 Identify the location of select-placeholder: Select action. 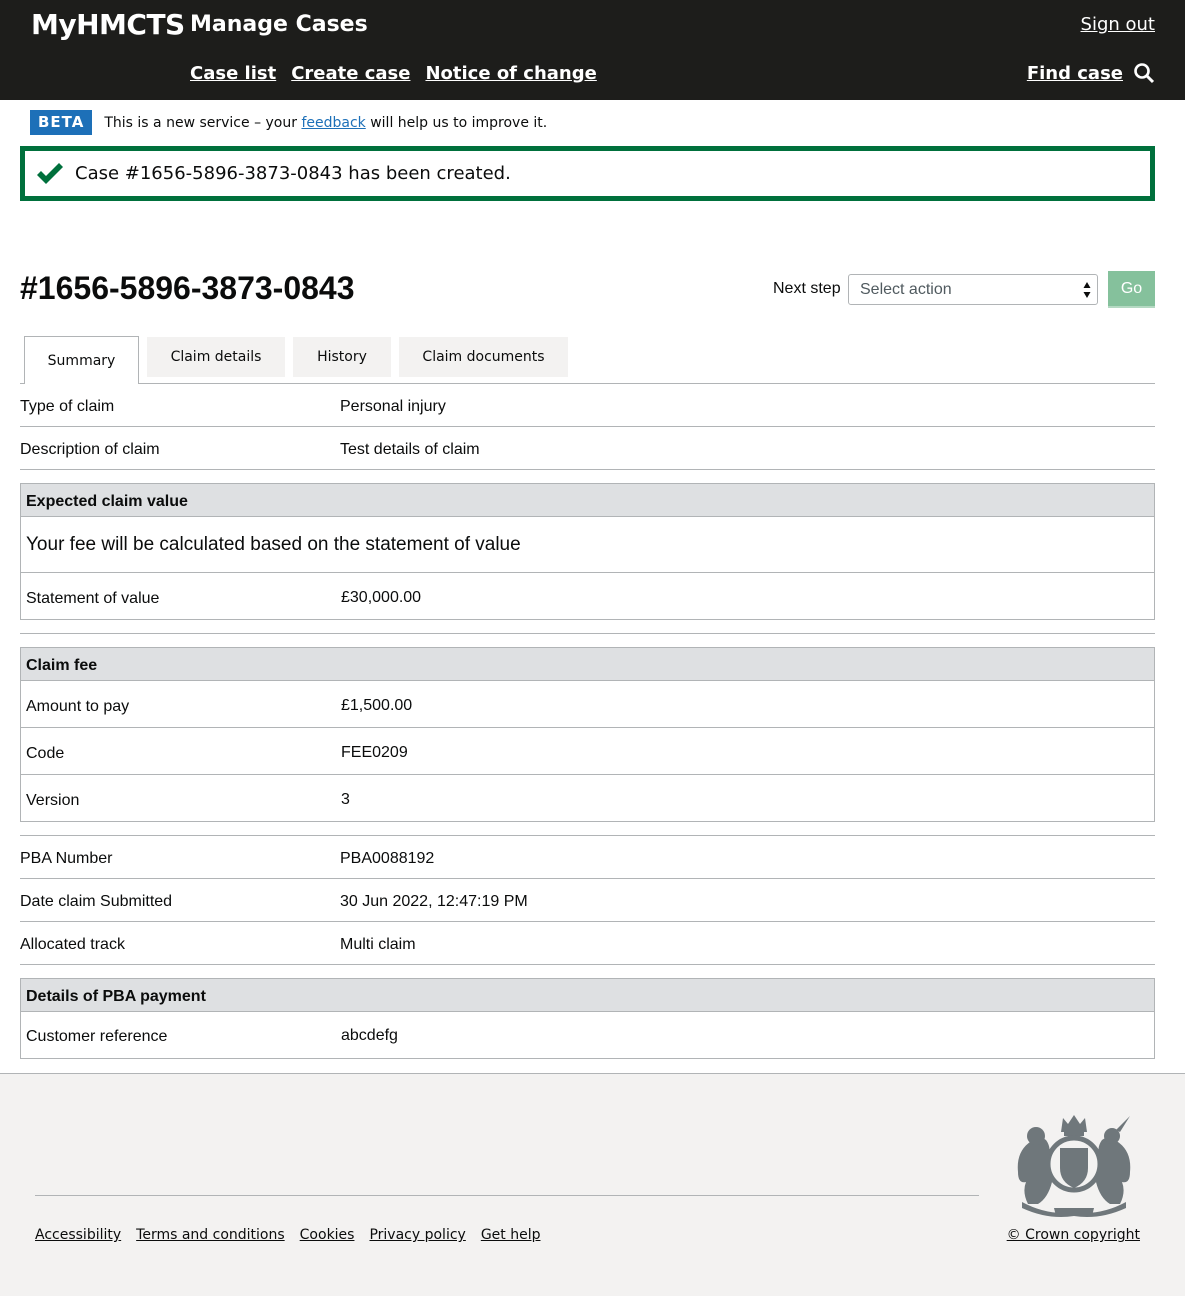
(906, 289).